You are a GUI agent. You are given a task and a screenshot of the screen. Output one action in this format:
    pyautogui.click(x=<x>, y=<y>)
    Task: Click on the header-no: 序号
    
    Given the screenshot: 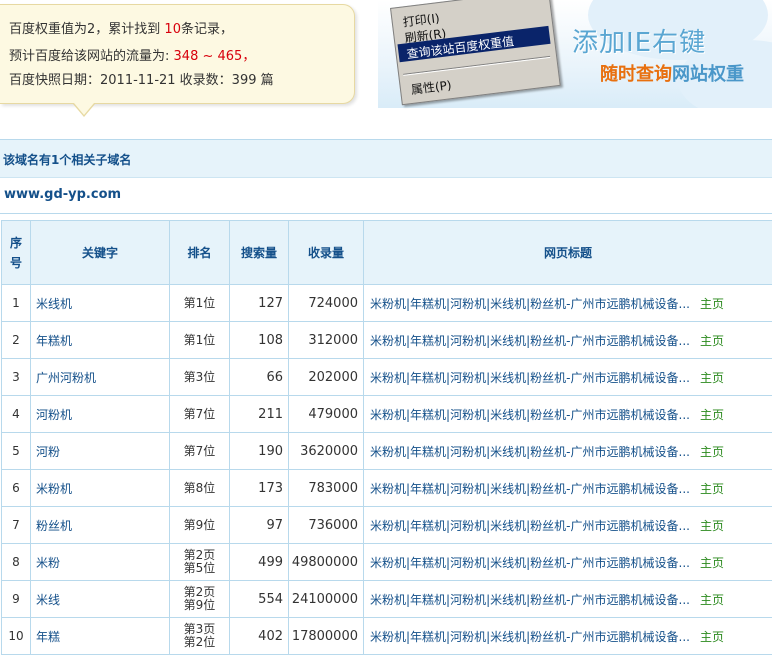 What is the action you would take?
    pyautogui.click(x=16, y=252)
    